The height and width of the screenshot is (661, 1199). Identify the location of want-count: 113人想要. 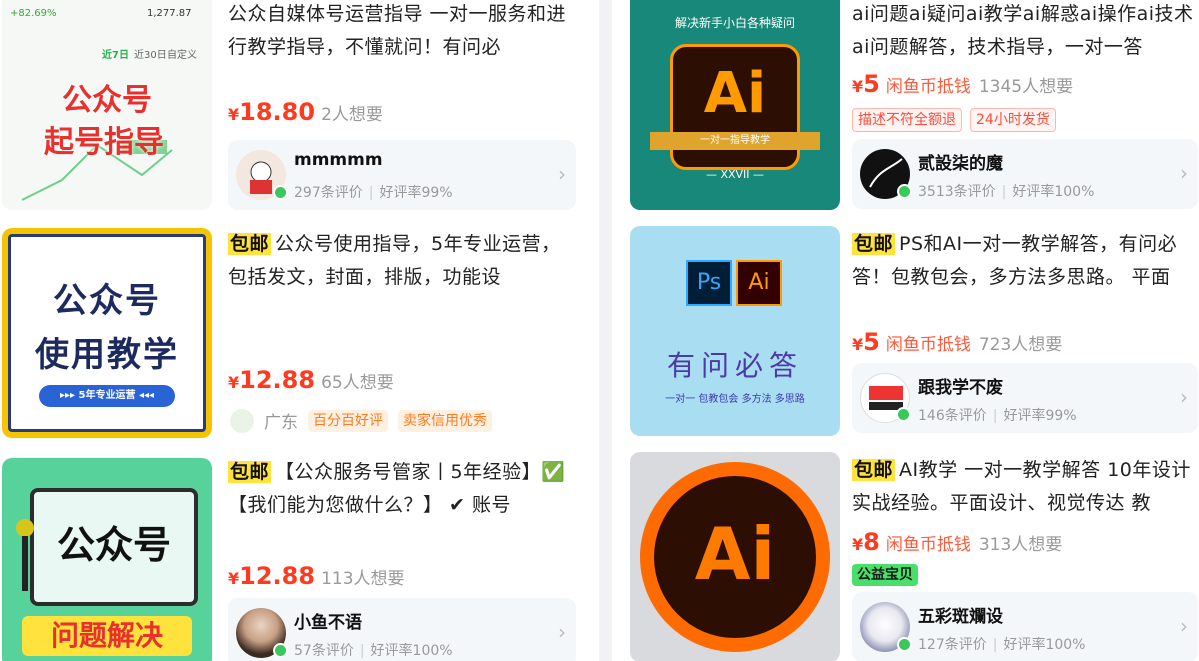
(363, 579).